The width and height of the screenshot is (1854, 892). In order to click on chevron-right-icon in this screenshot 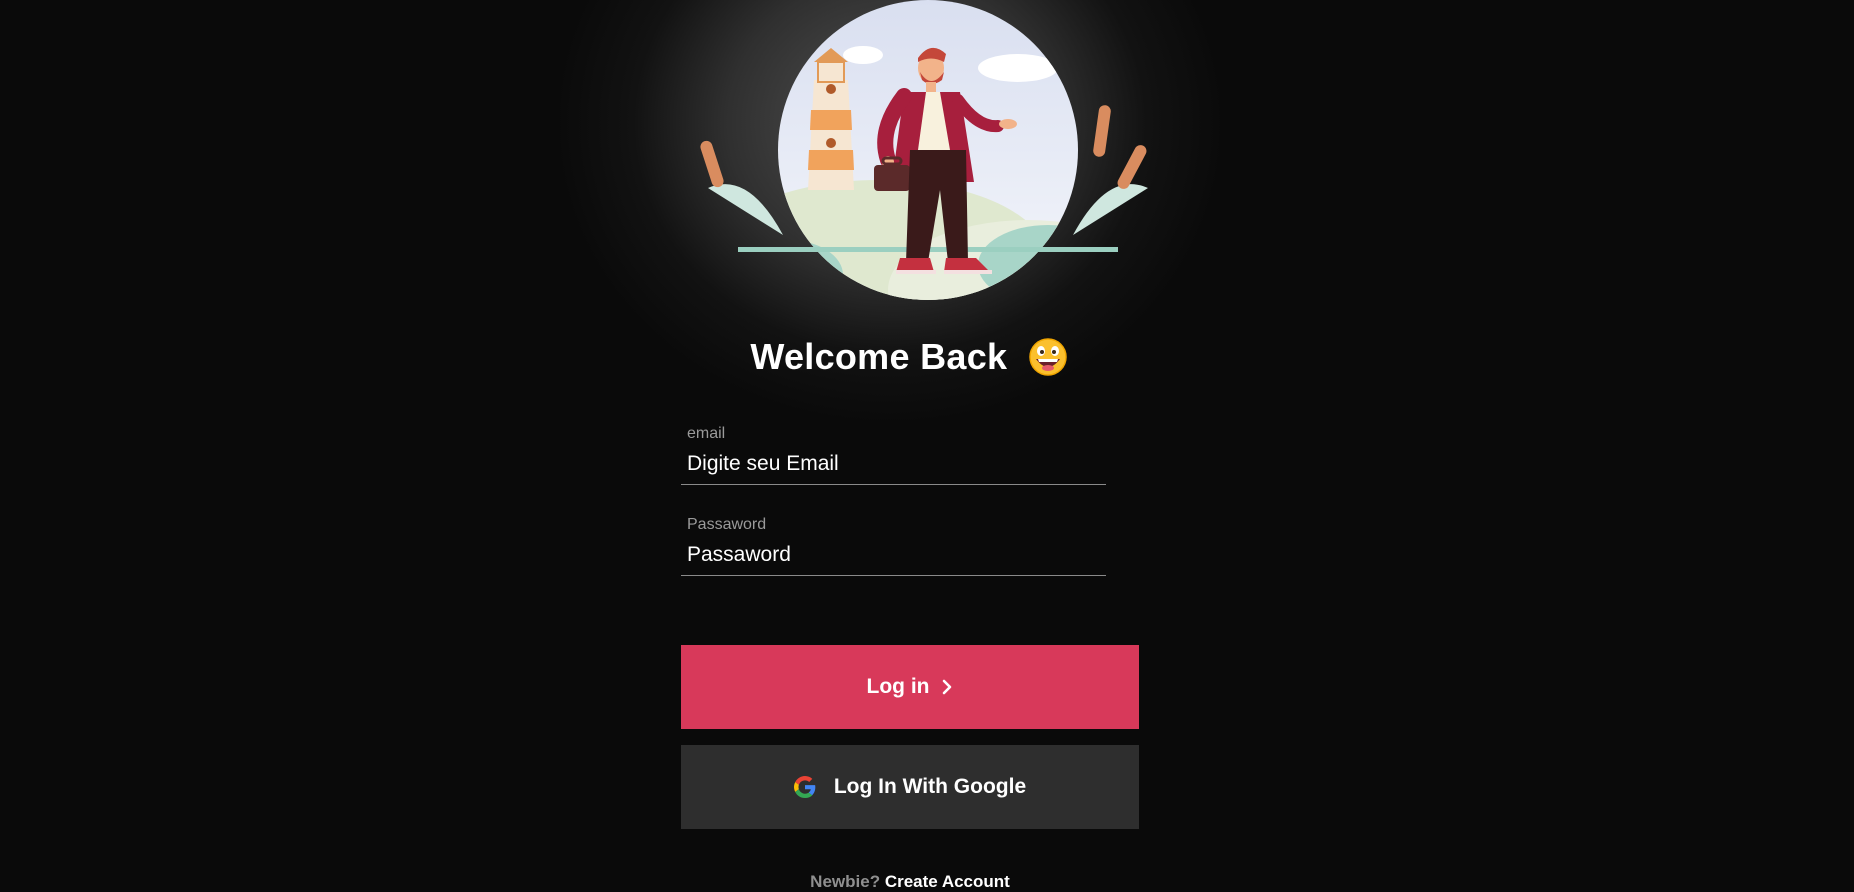, I will do `click(947, 687)`.